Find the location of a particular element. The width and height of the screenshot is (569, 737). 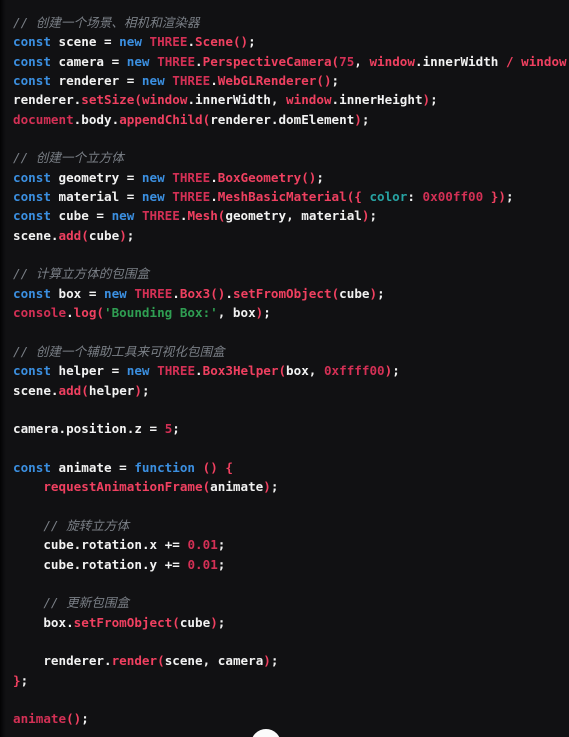

code-line-12: scene.add(cube); is located at coordinates (74, 235).